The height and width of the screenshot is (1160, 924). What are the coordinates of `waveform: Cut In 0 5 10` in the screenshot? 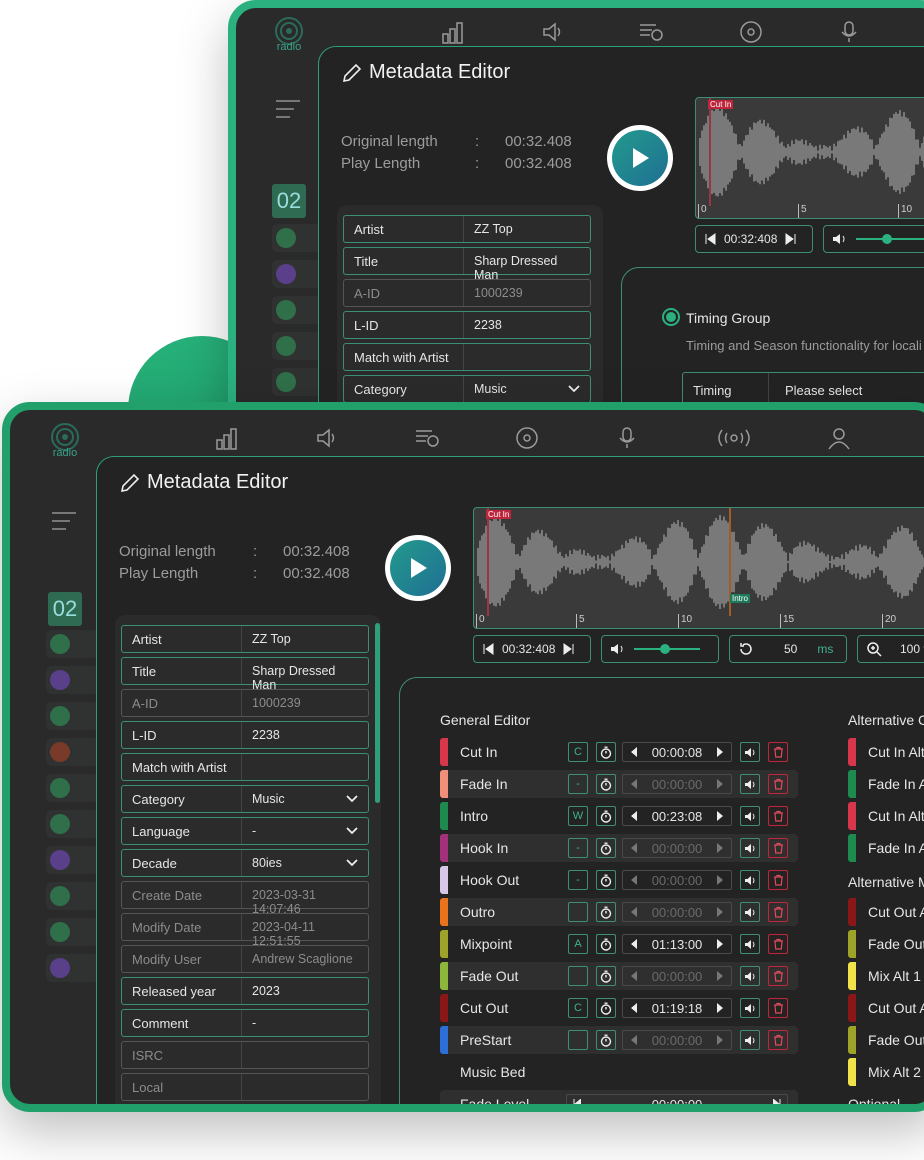 It's located at (809, 158).